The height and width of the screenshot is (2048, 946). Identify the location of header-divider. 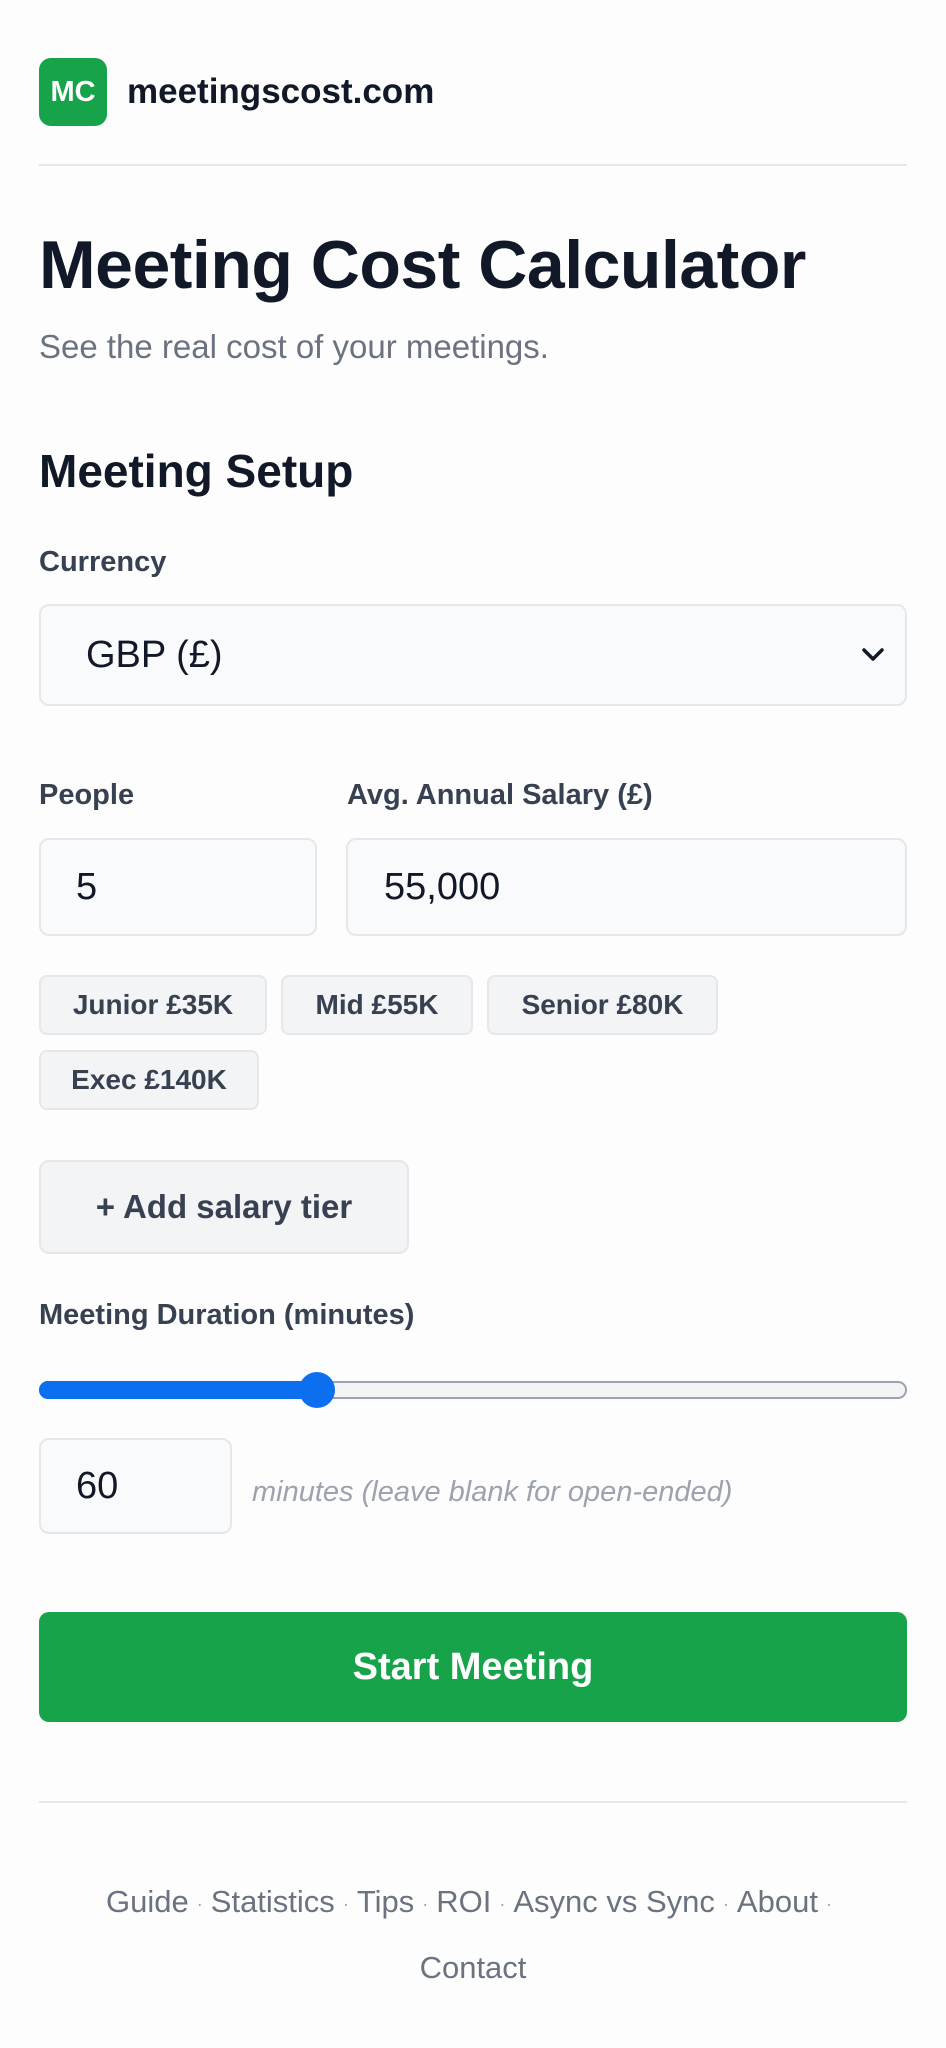
(473, 165).